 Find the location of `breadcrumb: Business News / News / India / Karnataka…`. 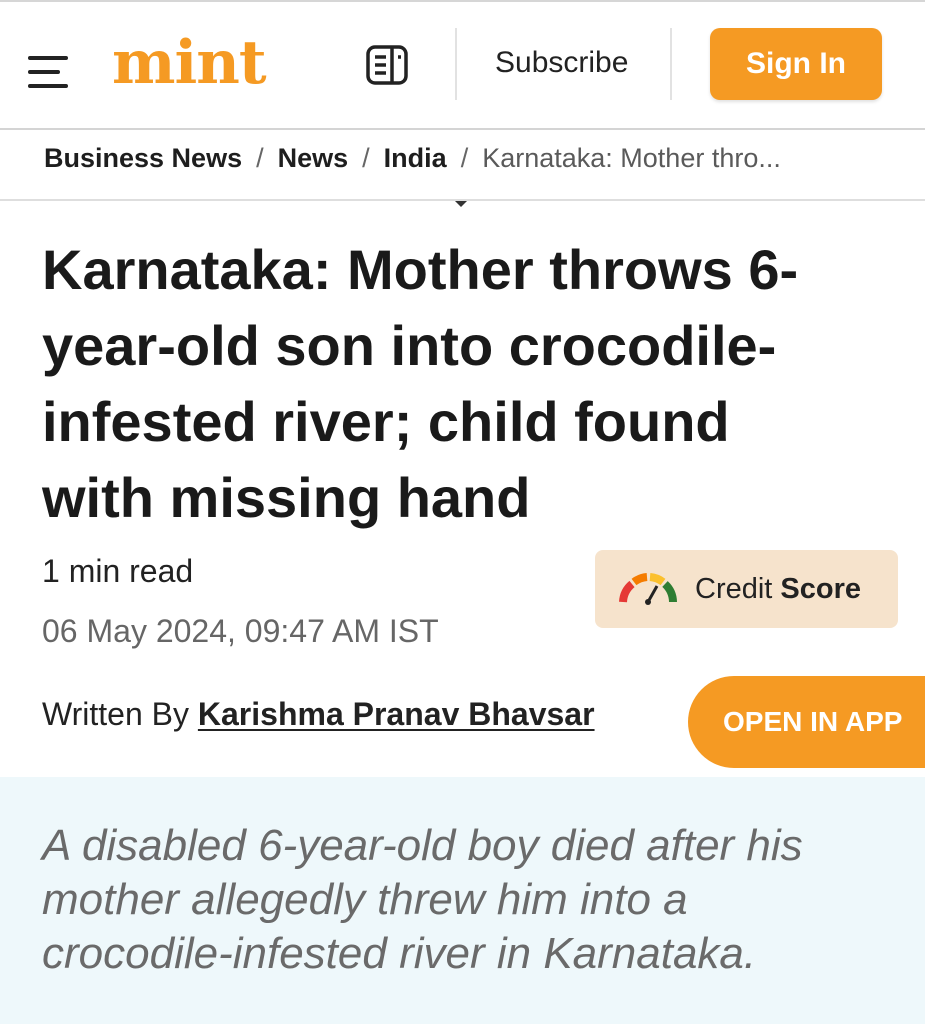

breadcrumb: Business News / News / India / Karnataka… is located at coordinates (412, 158).